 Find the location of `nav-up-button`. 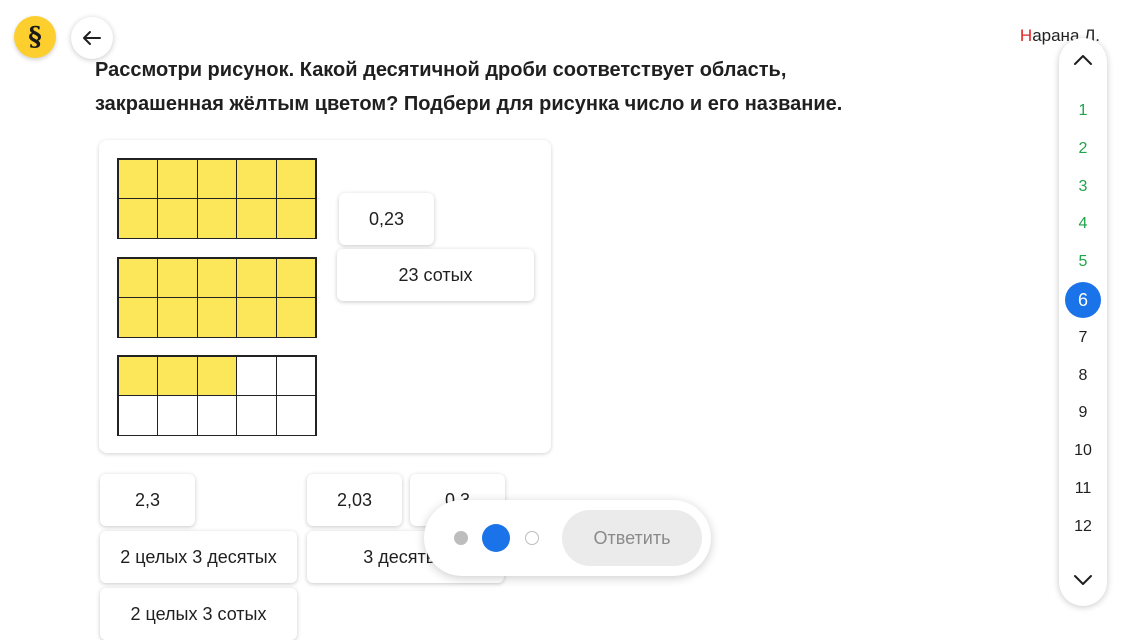

nav-up-button is located at coordinates (1083, 60).